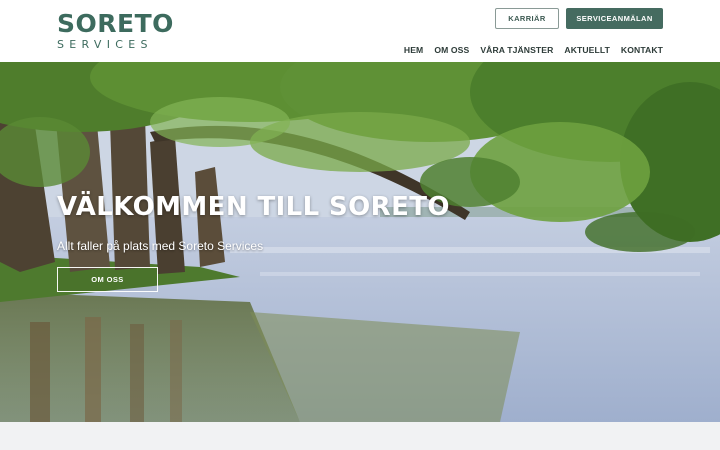 The width and height of the screenshot is (720, 450). Describe the element at coordinates (160, 246) in the screenshot. I see `hero-subtitle: Allt faller på plats med Soreto Services` at that location.